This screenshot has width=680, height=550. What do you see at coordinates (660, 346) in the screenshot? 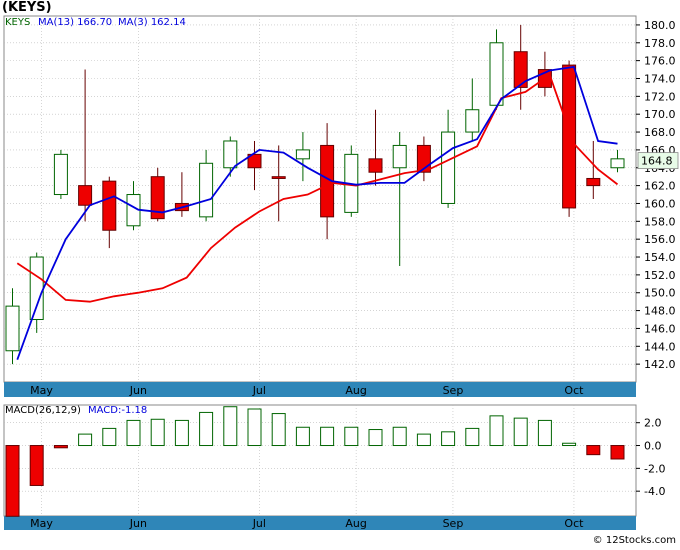
I see `price-tick-label: 144.0` at bounding box center [660, 346].